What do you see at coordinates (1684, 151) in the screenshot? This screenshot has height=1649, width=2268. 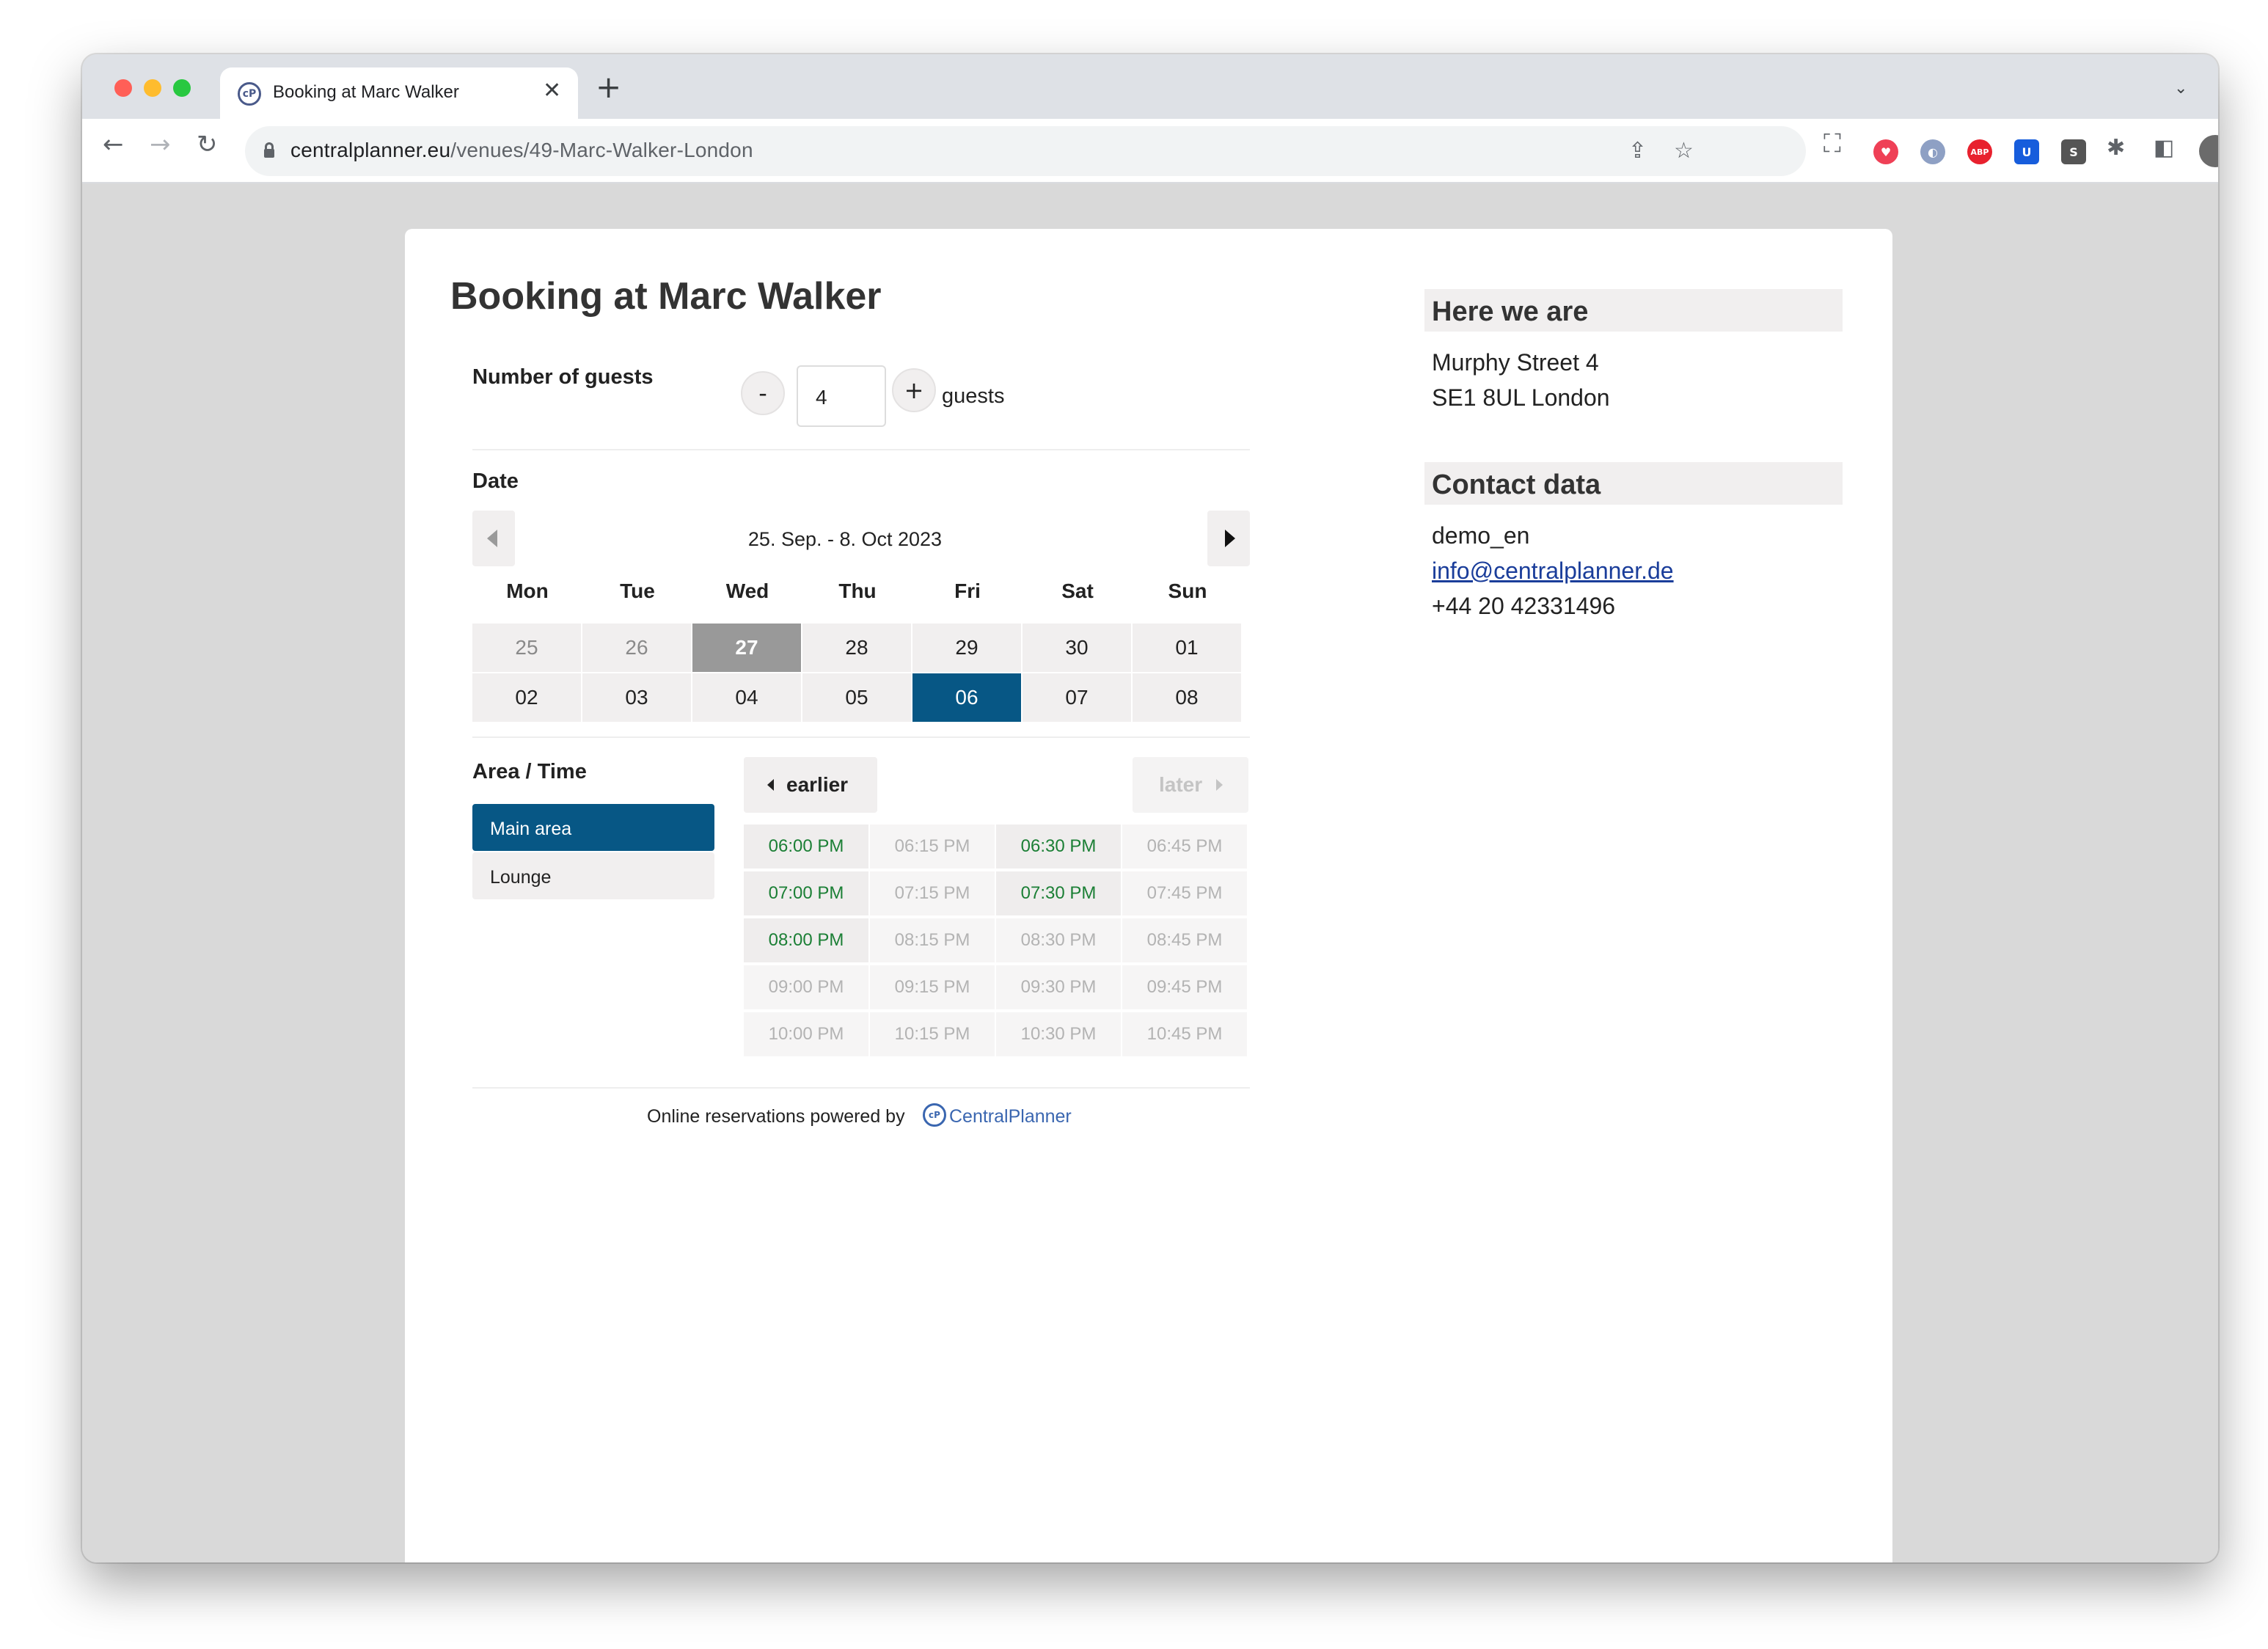 I see `bookmark-star-icon: ☆` at bounding box center [1684, 151].